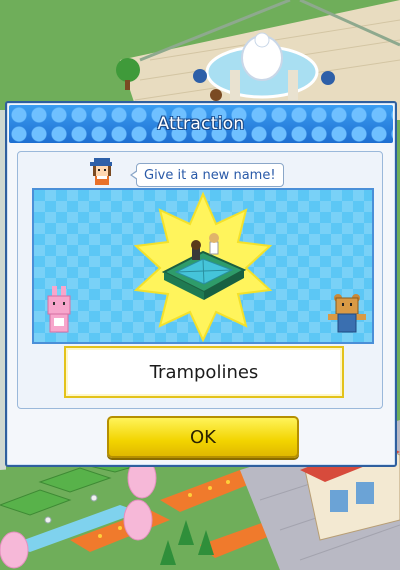  I want to click on staff-avatar-icon, so click(101, 171).